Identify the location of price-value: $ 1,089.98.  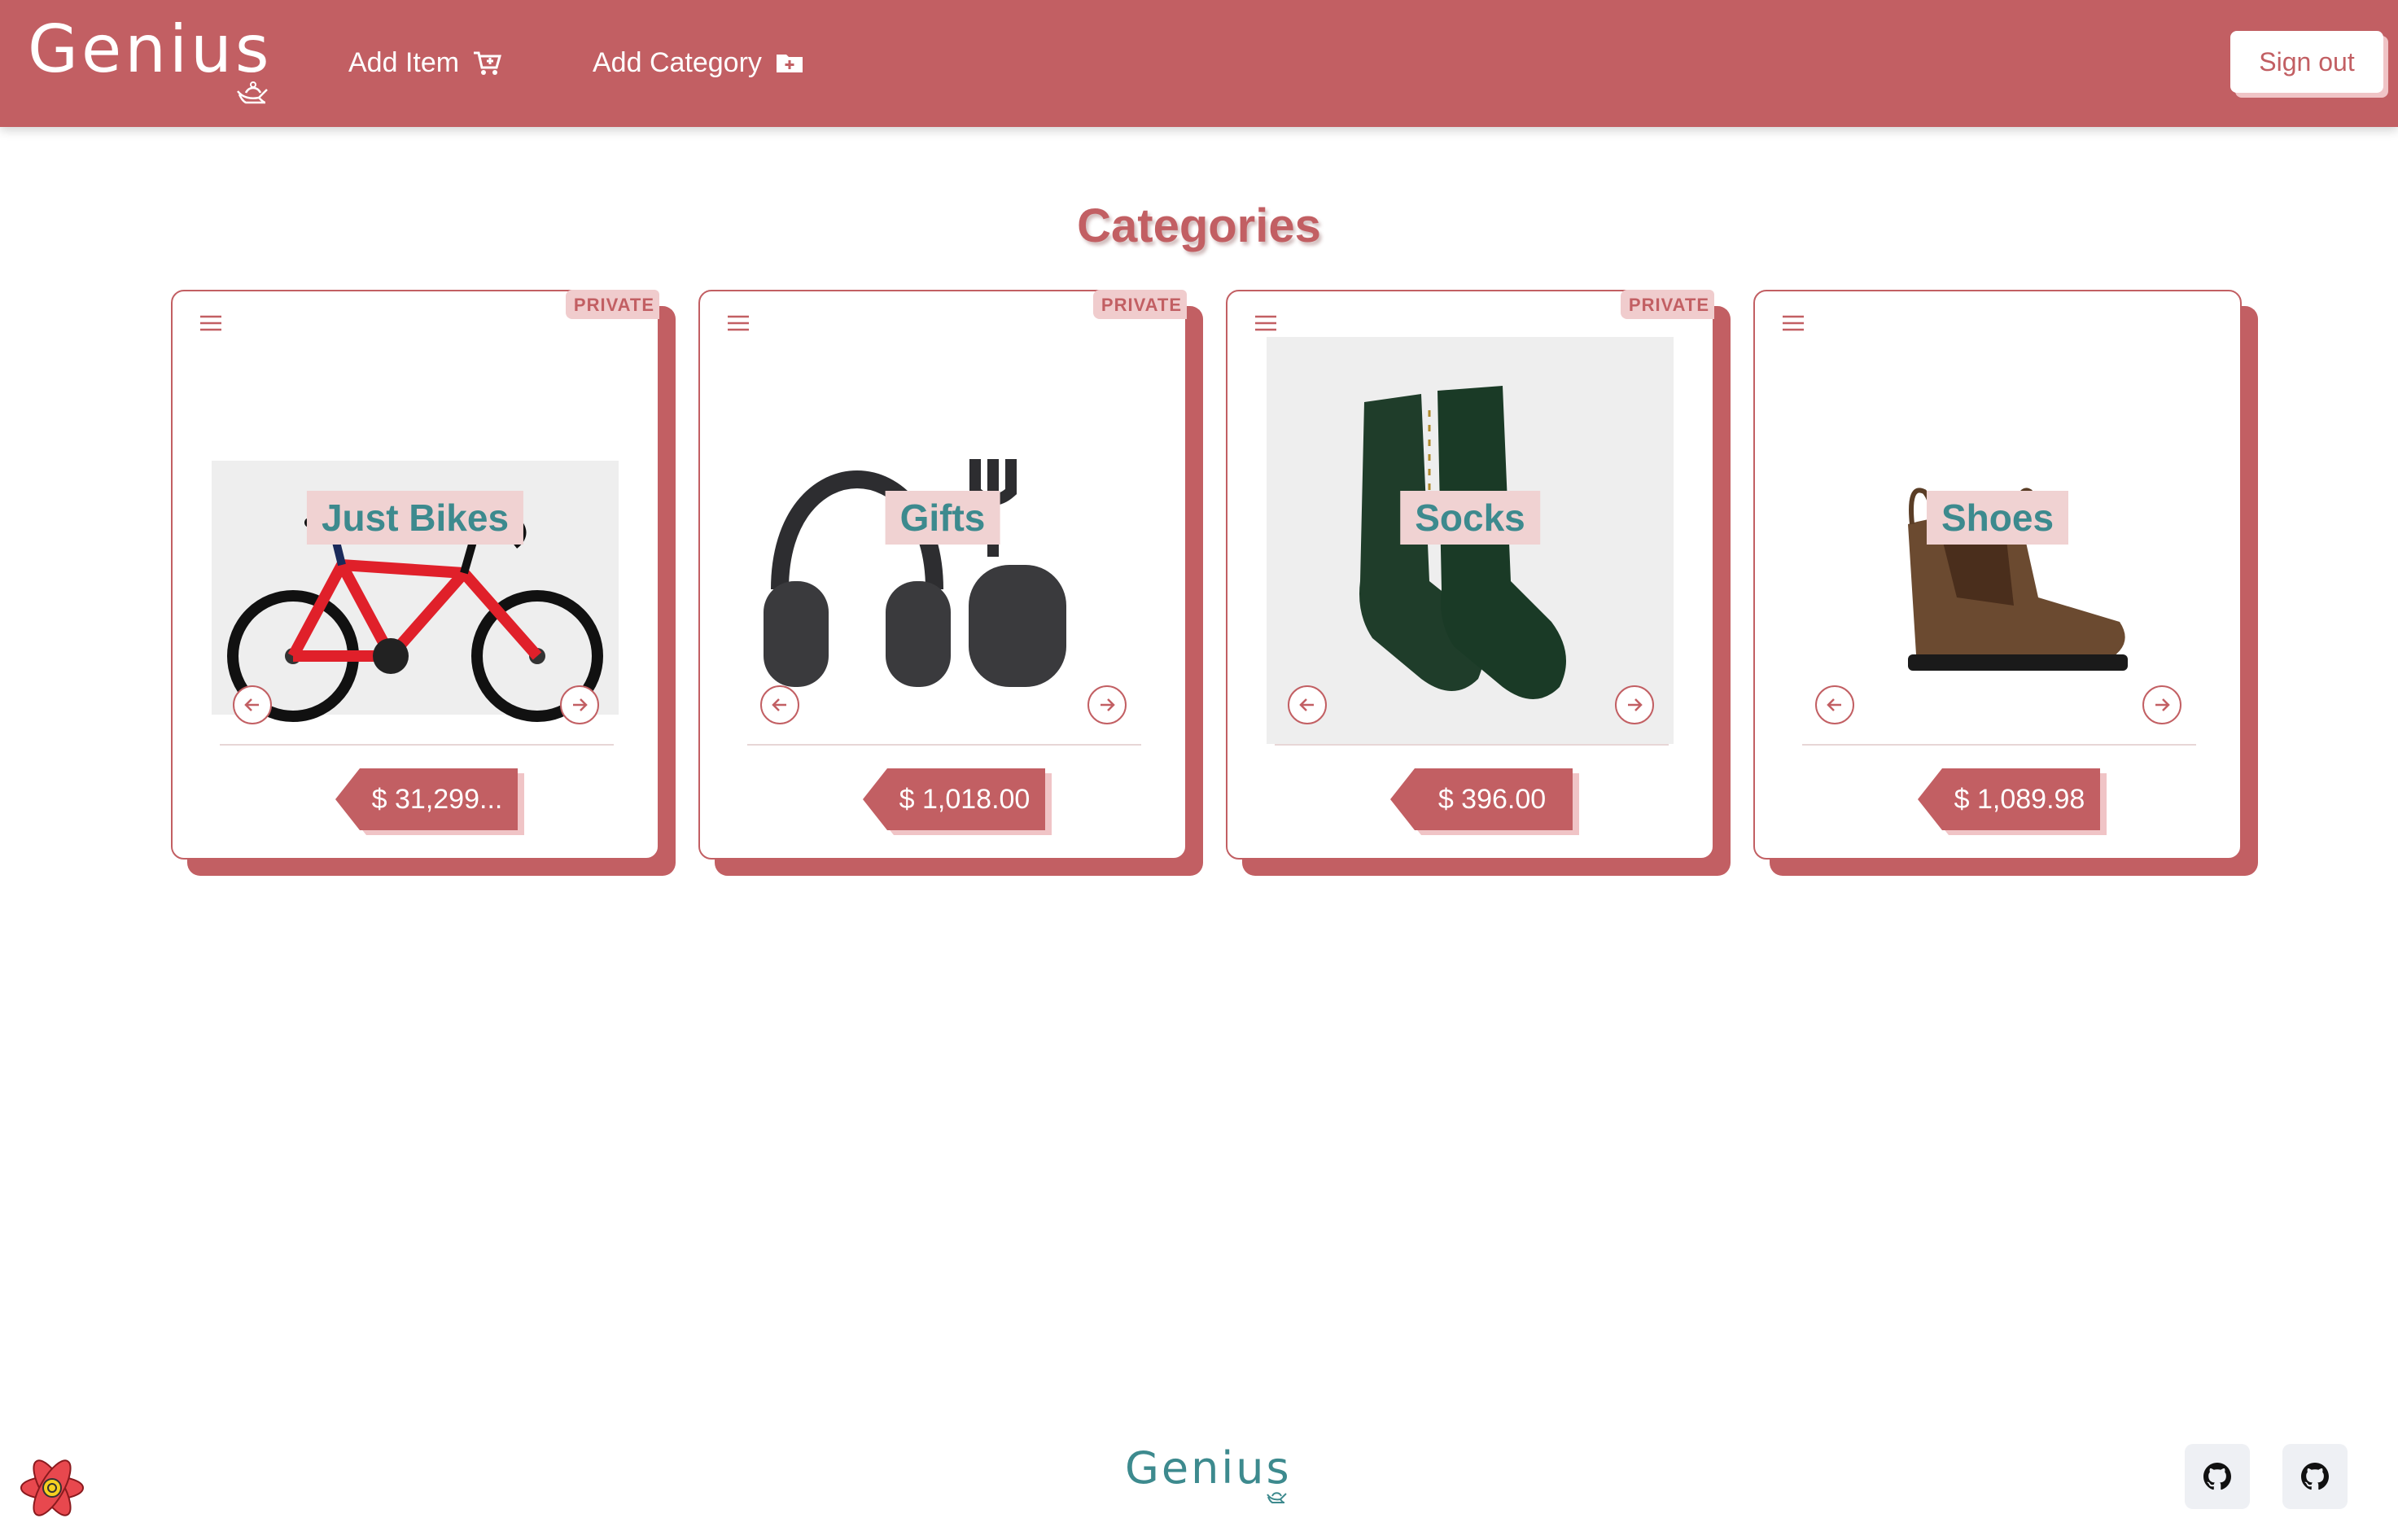
(2009, 799).